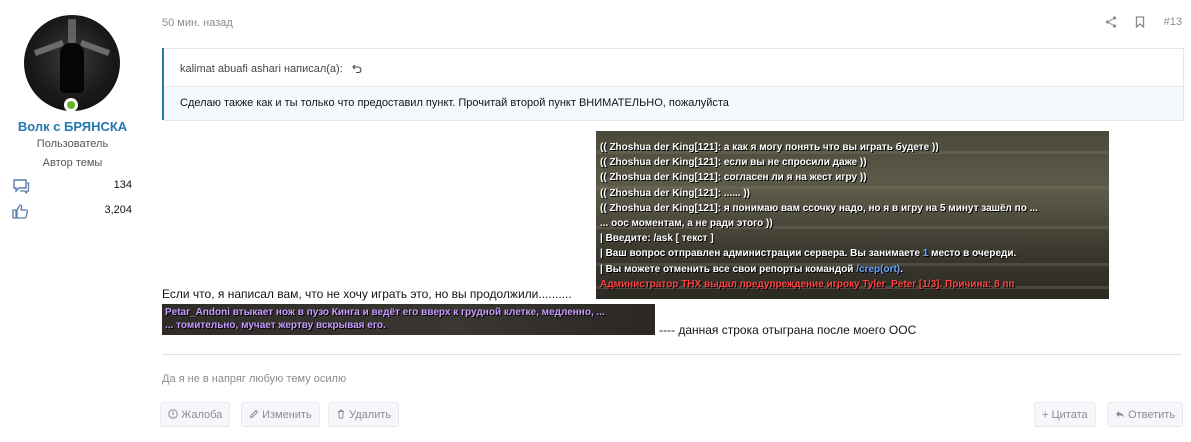  Describe the element at coordinates (72, 63) in the screenshot. I see `avatar` at that location.